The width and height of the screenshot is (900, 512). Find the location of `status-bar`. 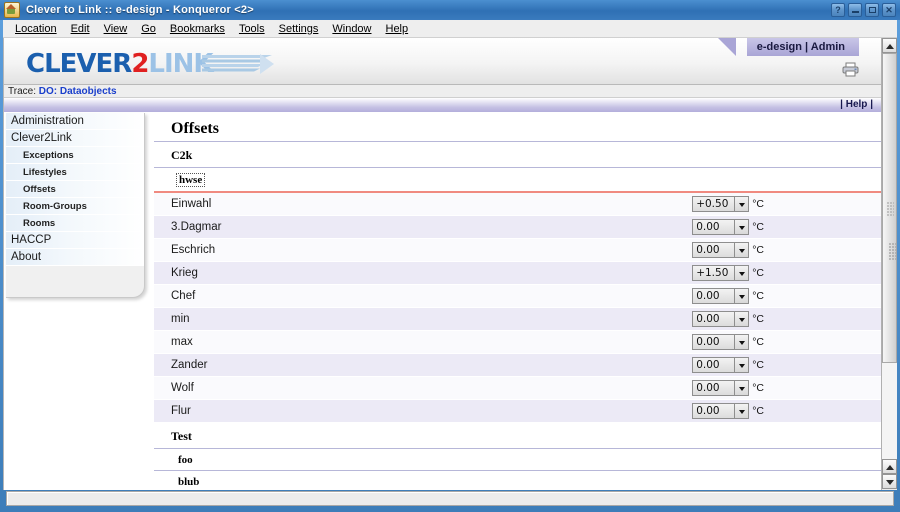

status-bar is located at coordinates (450, 498).